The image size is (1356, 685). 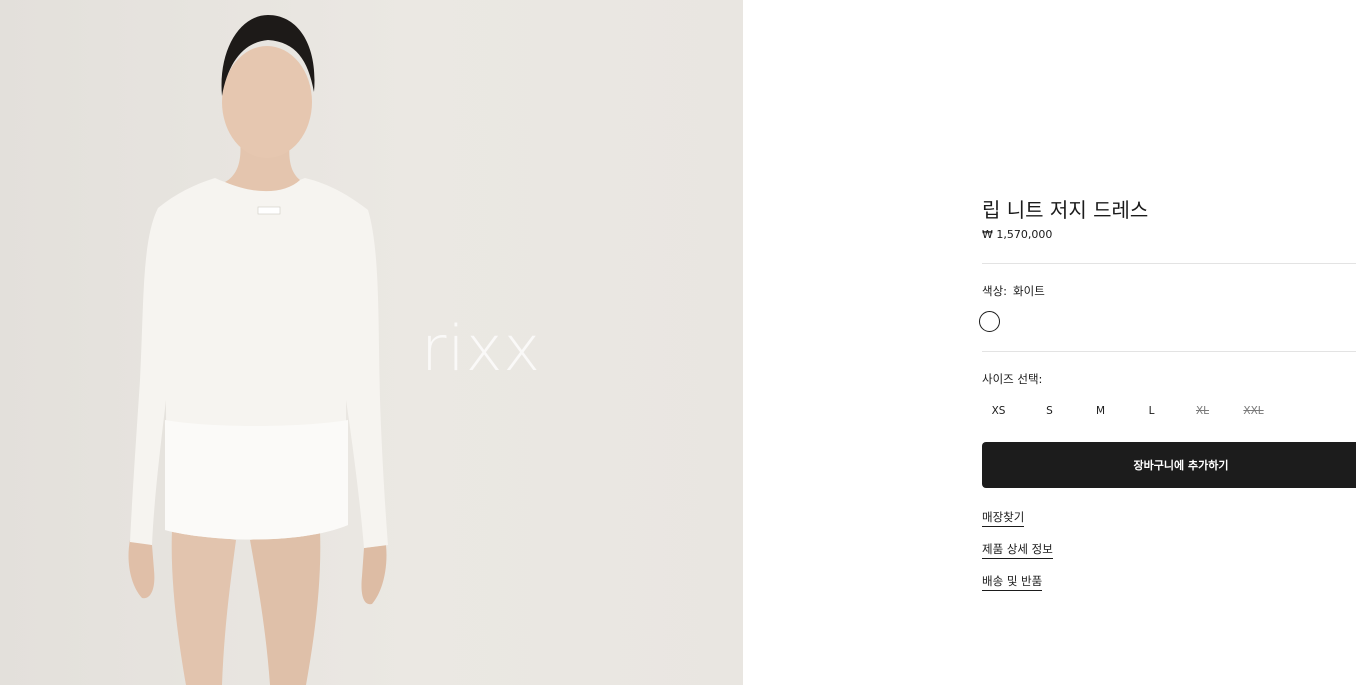 What do you see at coordinates (995, 291) in the screenshot?
I see `color-label: 색상:` at bounding box center [995, 291].